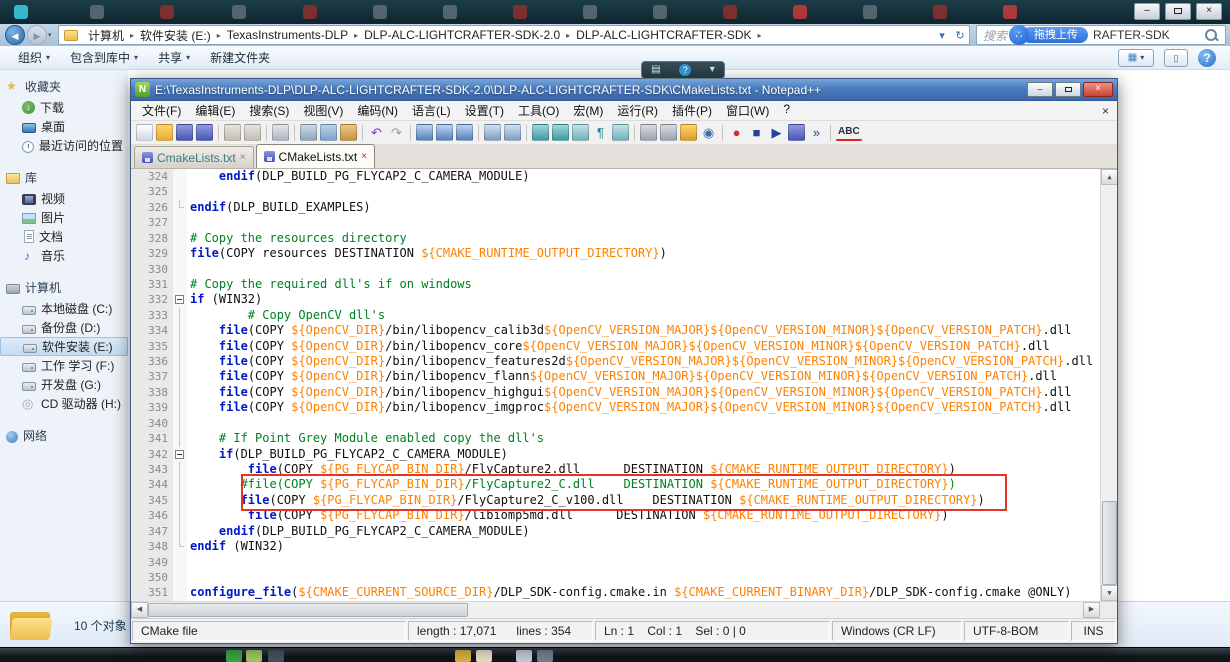 The width and height of the screenshot is (1230, 662). Describe the element at coordinates (64, 198) in the screenshot. I see `sidebar-item-videos: 视频` at that location.